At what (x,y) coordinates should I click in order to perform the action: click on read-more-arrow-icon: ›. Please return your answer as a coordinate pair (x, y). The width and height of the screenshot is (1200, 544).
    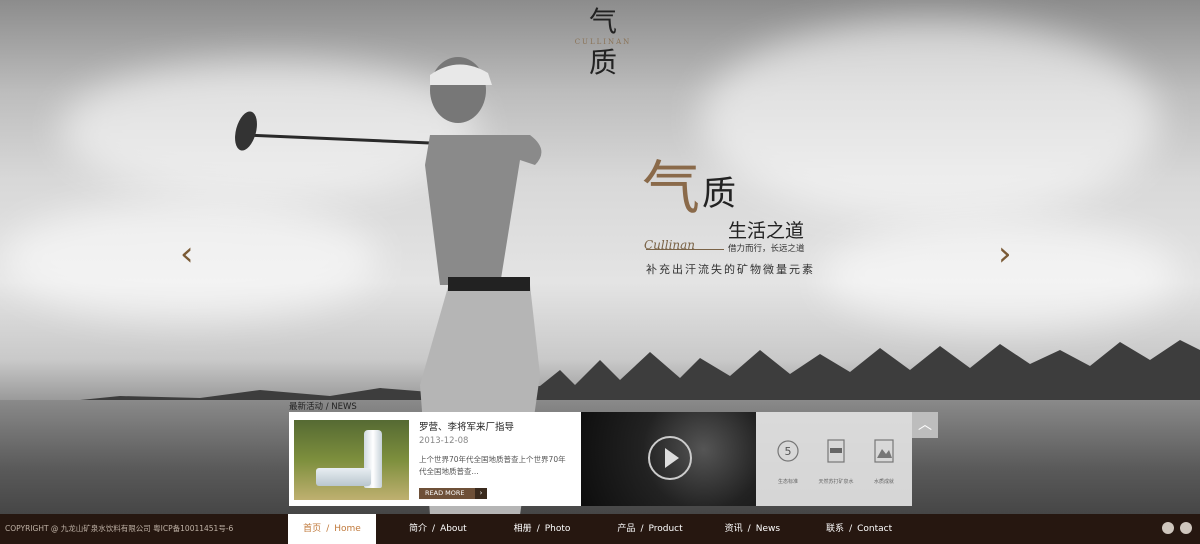
    Looking at the image, I should click on (481, 493).